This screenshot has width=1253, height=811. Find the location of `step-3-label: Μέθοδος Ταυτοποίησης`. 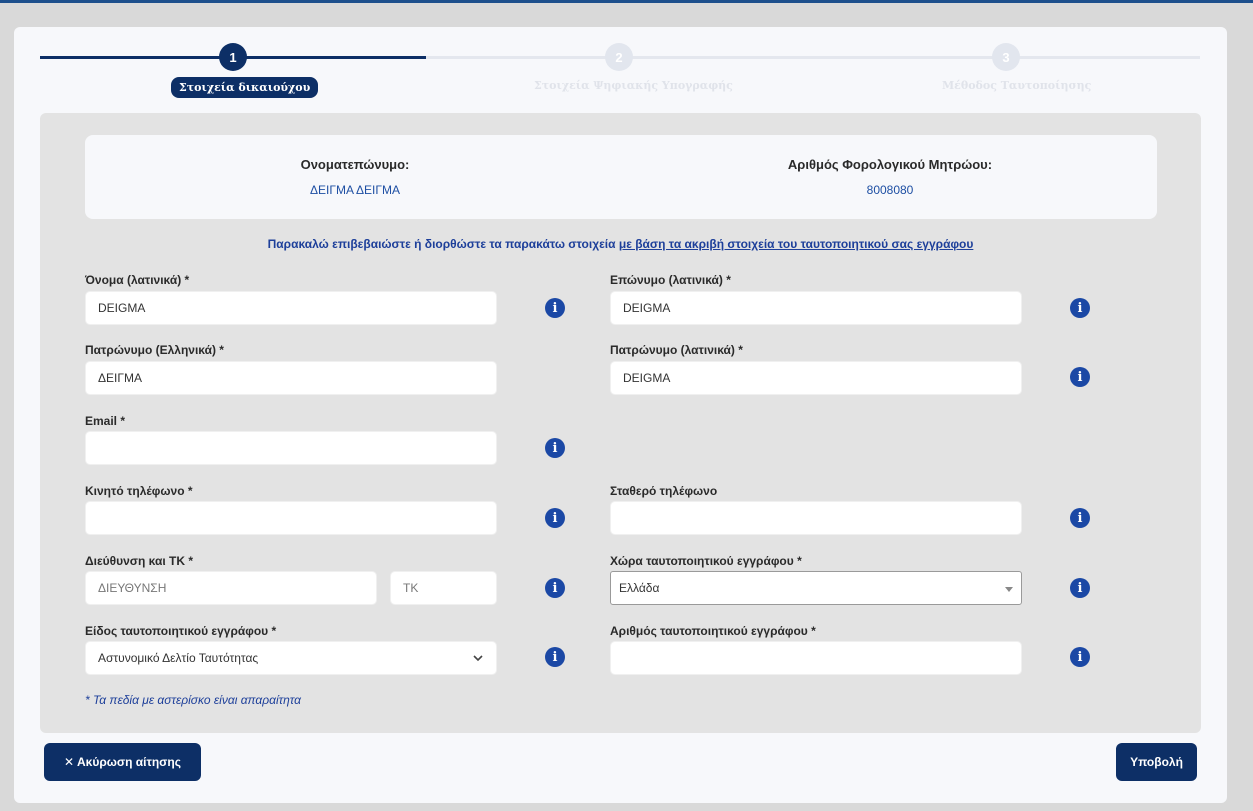

step-3-label: Μέθοδος Ταυτοποίησης is located at coordinates (1017, 85).